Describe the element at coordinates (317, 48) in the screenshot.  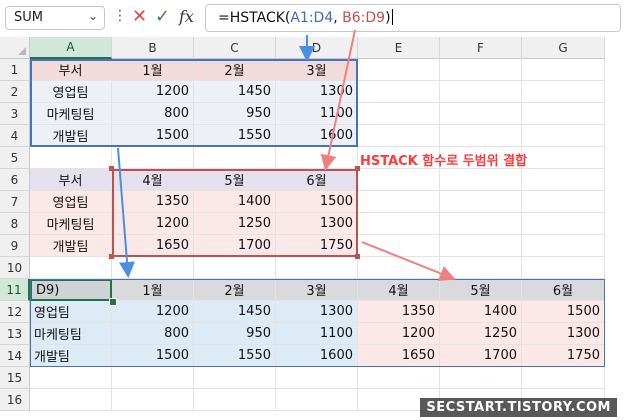
I see `column-header-d: D` at that location.